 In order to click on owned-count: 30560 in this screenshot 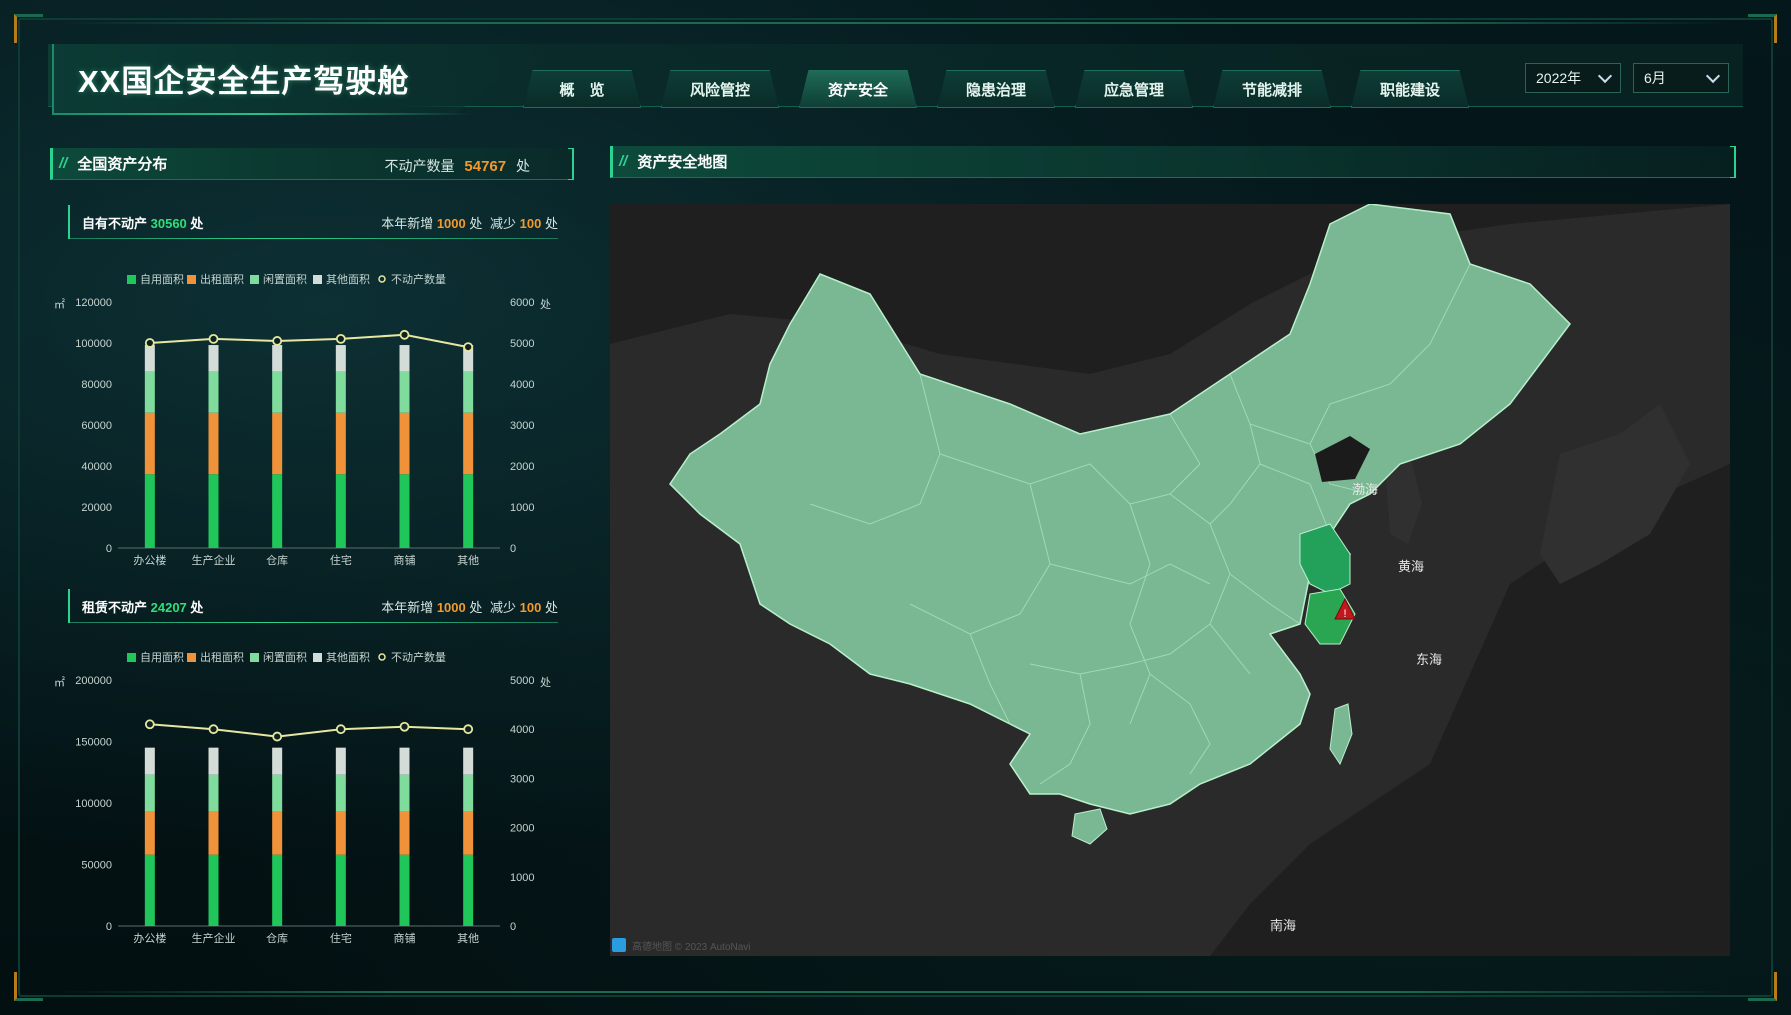, I will do `click(168, 223)`.